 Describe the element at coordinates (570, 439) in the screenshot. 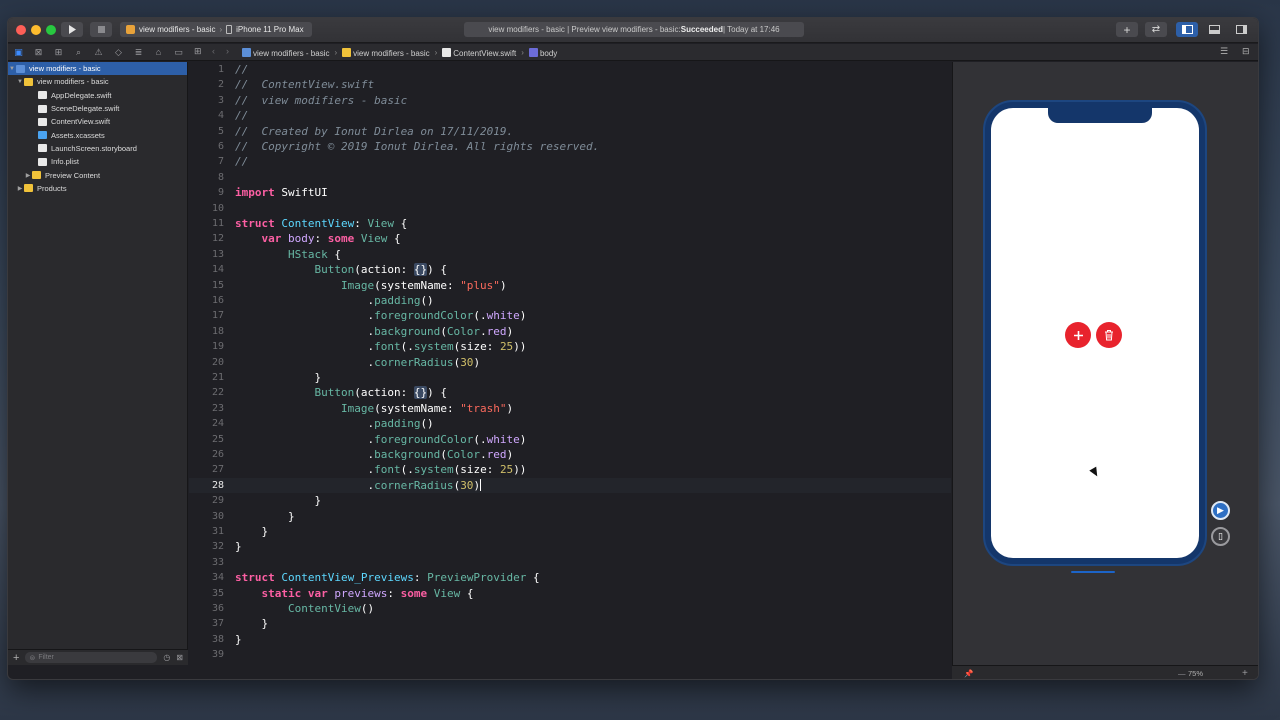

I see `code-line: 25 .foregroundColor(.white)` at that location.